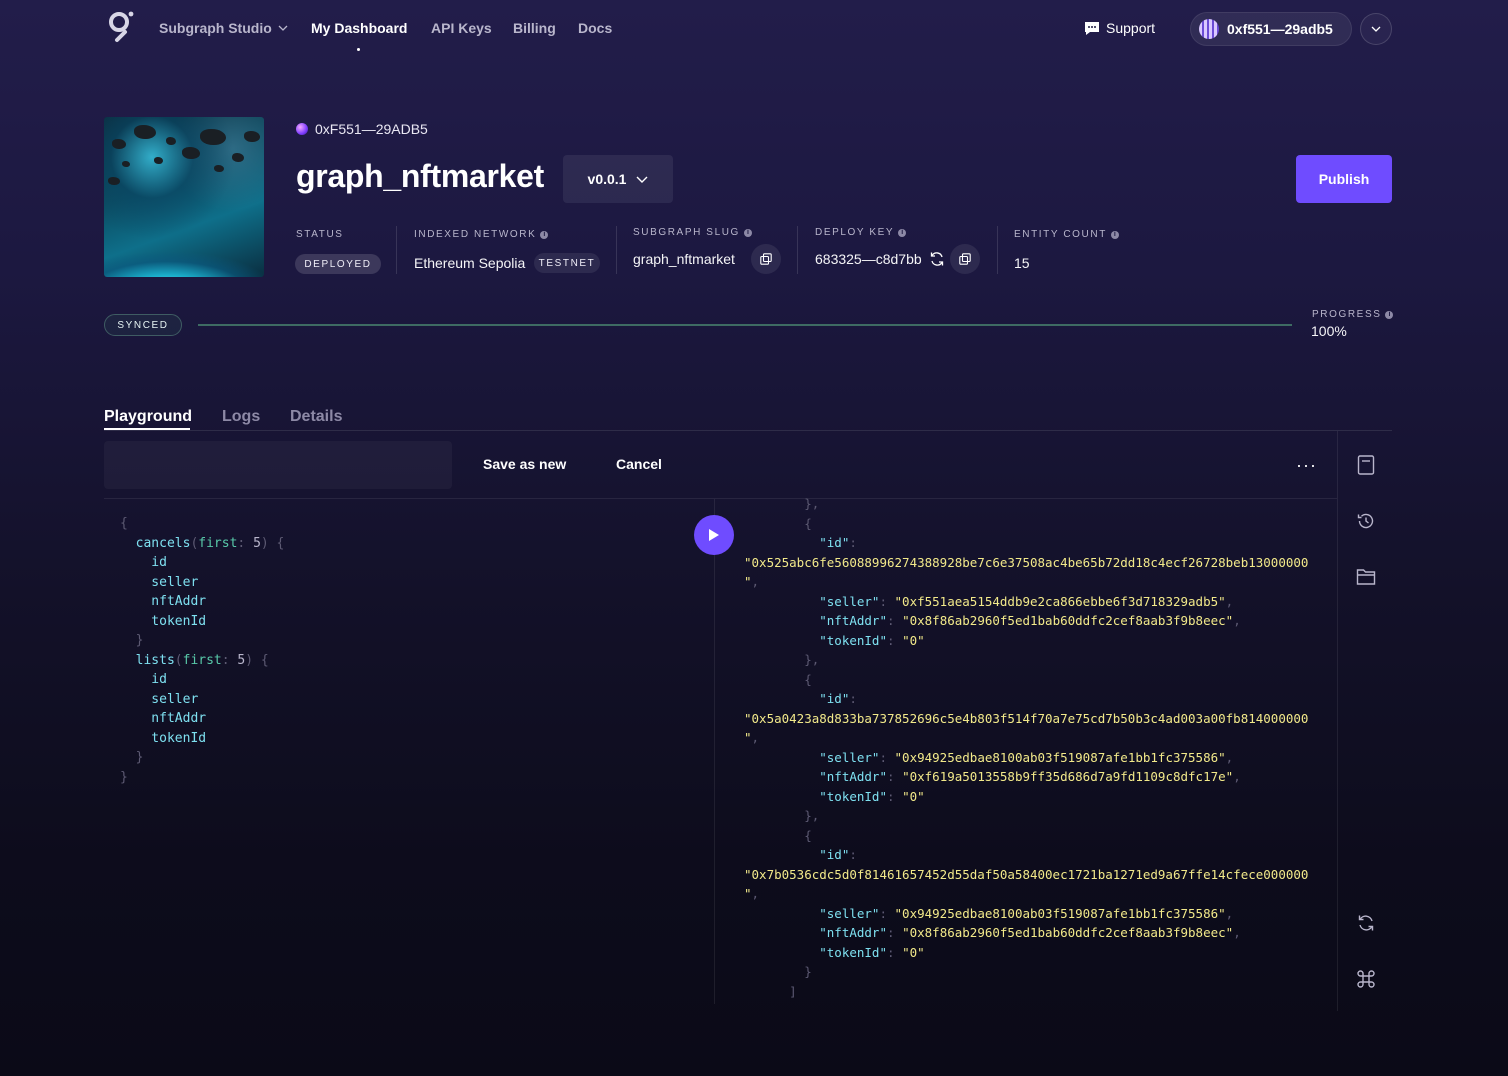  I want to click on account-menu-button, so click(1376, 29).